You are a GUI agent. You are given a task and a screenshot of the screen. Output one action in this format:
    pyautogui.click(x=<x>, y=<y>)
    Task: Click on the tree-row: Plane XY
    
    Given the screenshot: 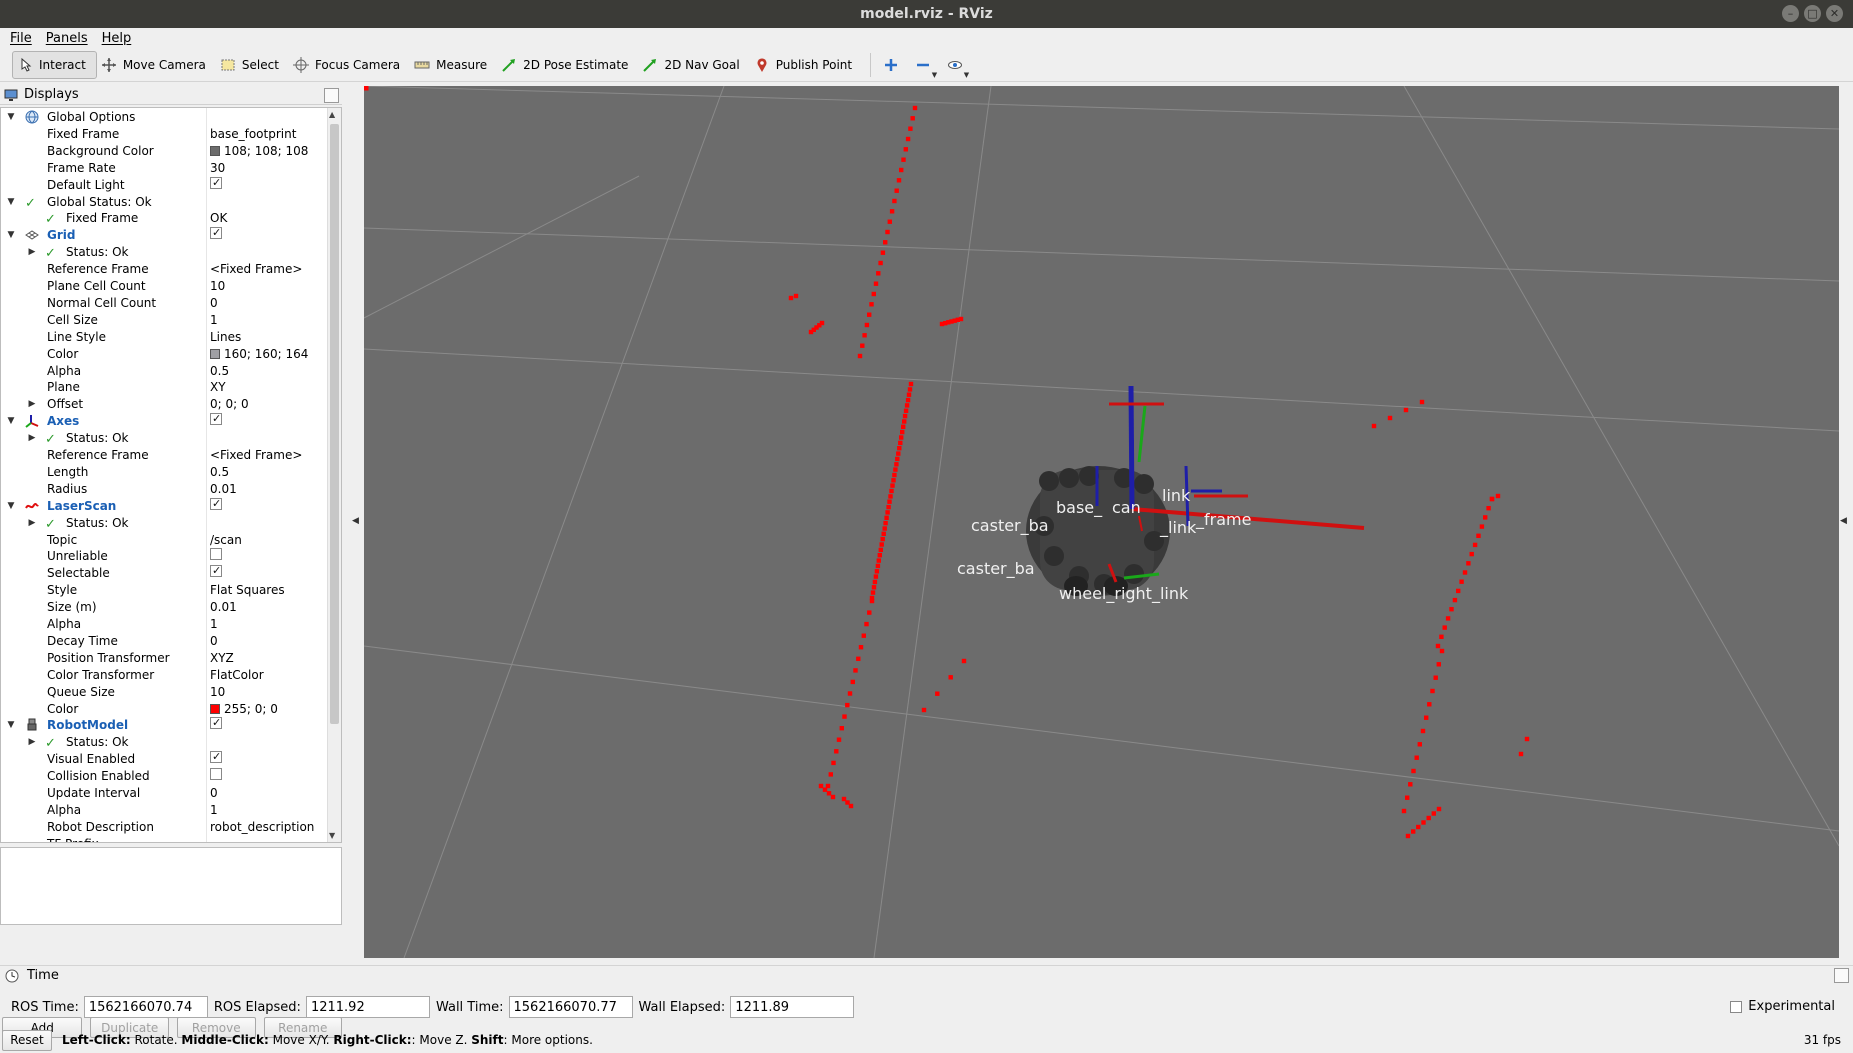 What is the action you would take?
    pyautogui.click(x=164, y=387)
    